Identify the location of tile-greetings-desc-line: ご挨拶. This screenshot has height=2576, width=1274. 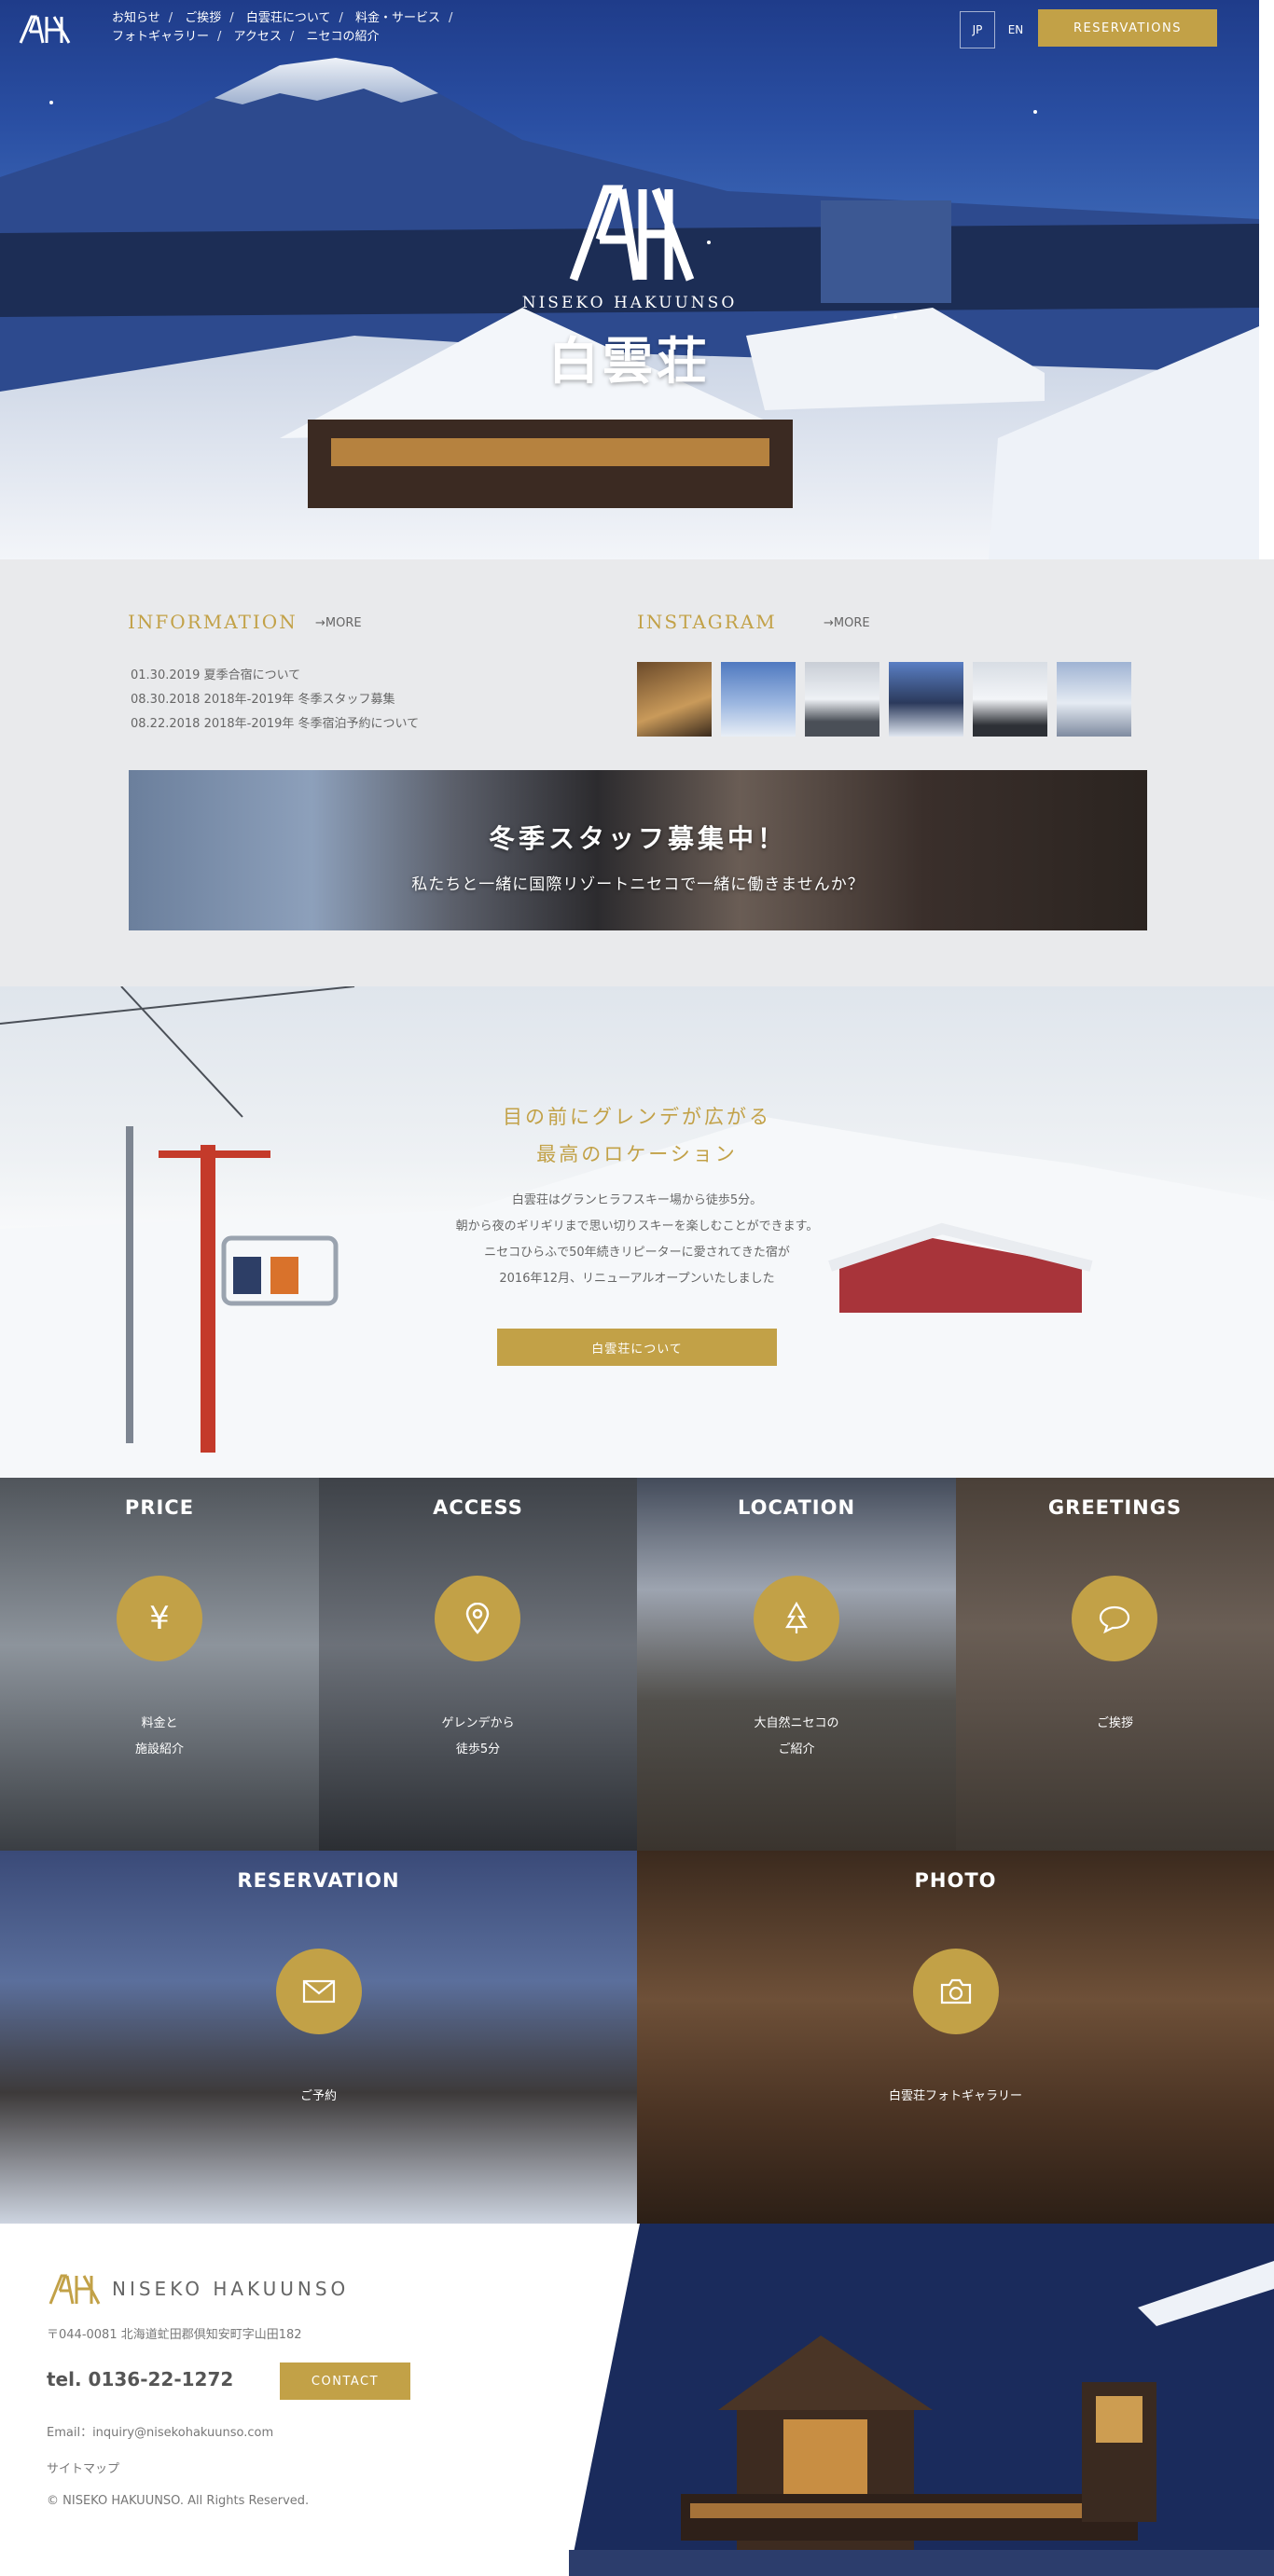
(1115, 1723).